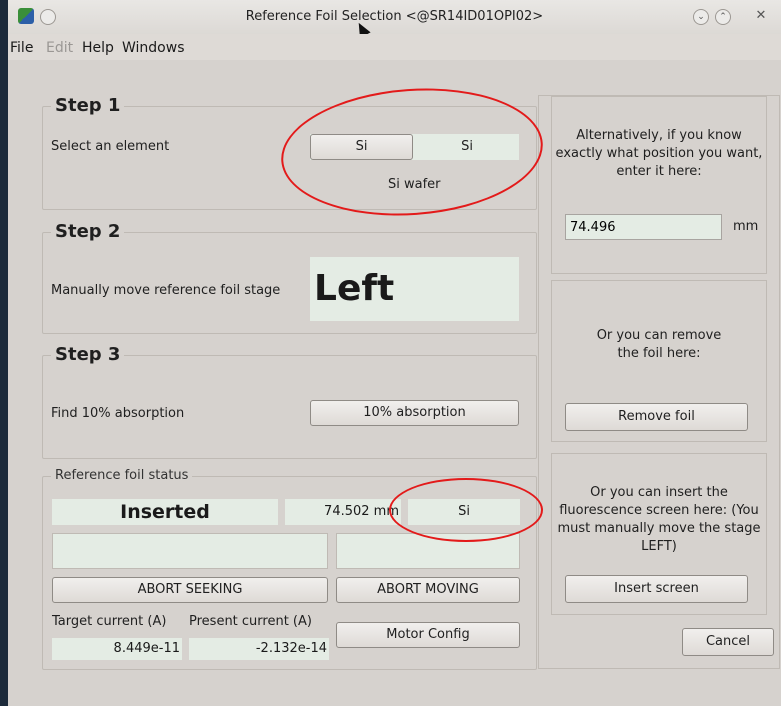 This screenshot has height=706, width=781. What do you see at coordinates (153, 48) in the screenshot?
I see `menu-windows: Windows` at bounding box center [153, 48].